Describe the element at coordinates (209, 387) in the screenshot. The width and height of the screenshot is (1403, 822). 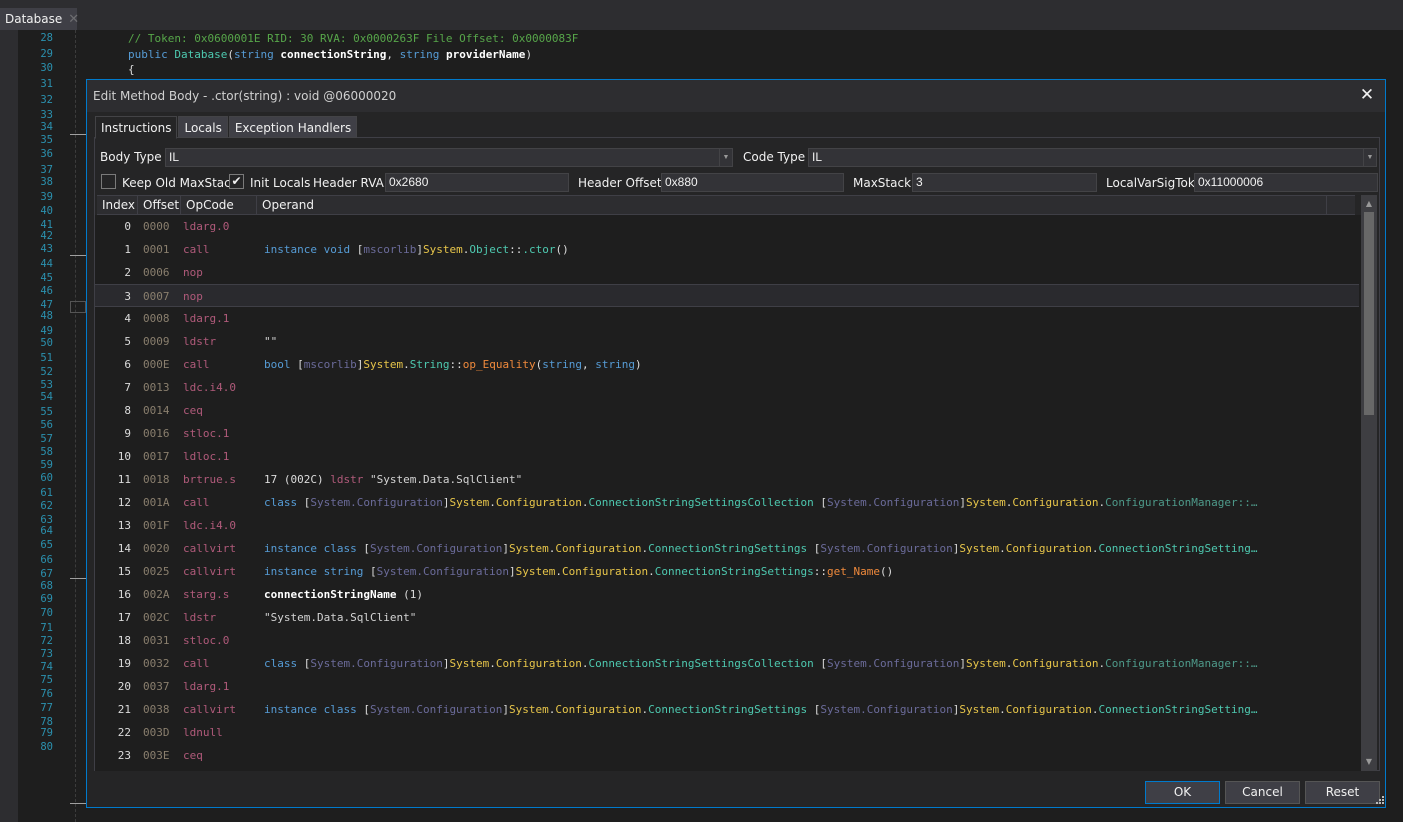
I see `instruction-opcode: ldc.i4.0` at that location.